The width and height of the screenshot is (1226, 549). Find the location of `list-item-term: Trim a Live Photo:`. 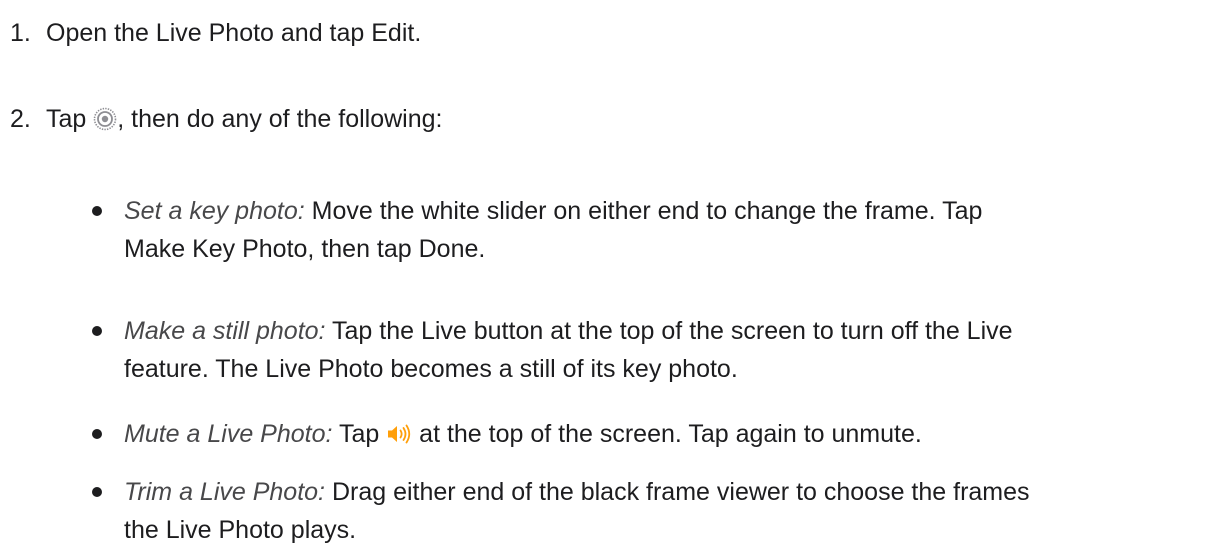

list-item-term: Trim a Live Photo: is located at coordinates (225, 492).